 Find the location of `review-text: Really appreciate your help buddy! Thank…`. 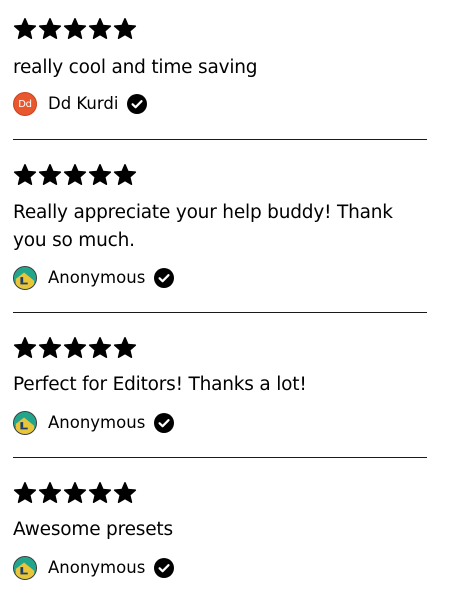

review-text: Really appreciate your help buddy! Thank… is located at coordinates (203, 226).